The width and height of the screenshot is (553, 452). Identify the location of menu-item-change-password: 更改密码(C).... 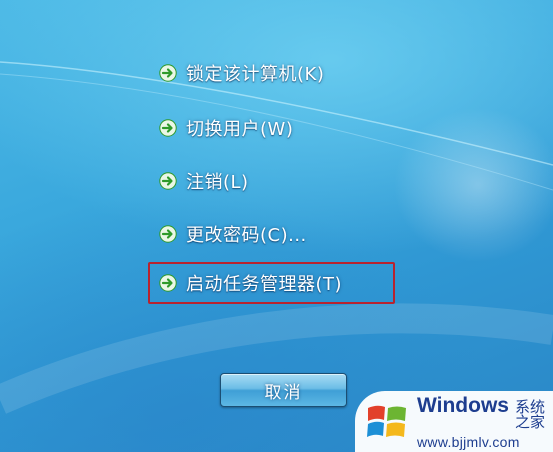
(232, 234).